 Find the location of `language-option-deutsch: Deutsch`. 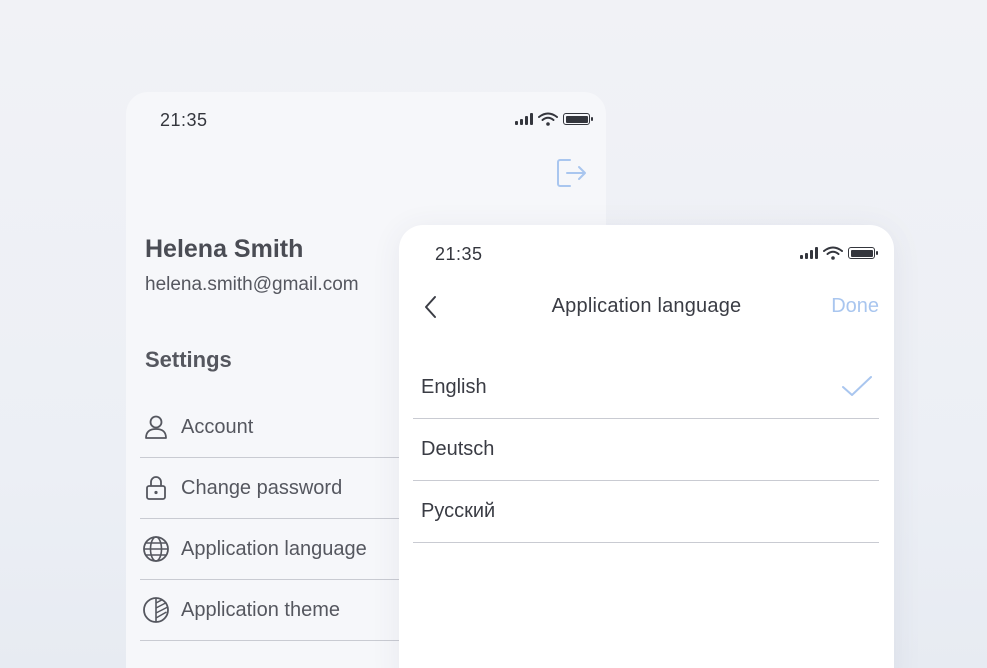

language-option-deutsch: Deutsch is located at coordinates (646, 450).